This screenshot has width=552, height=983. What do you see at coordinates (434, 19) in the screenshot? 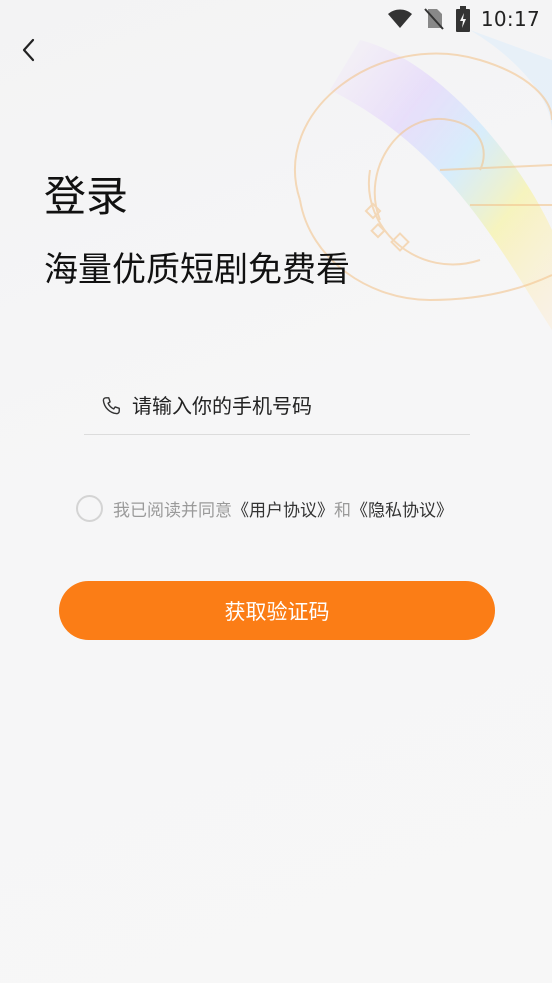
I see `no-sim-icon` at bounding box center [434, 19].